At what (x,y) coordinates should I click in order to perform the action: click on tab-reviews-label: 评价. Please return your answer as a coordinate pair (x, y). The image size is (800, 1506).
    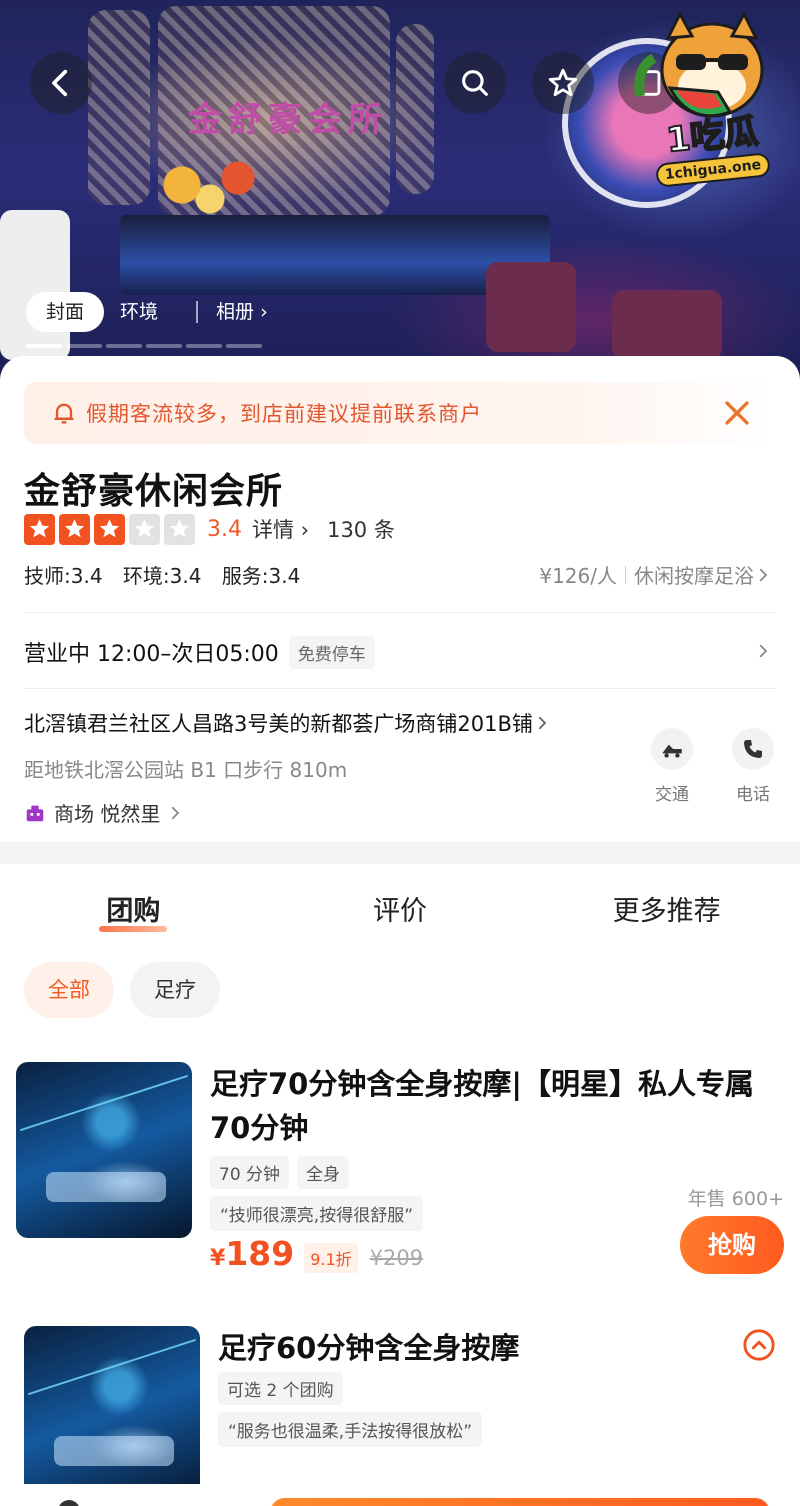
    Looking at the image, I should click on (400, 911).